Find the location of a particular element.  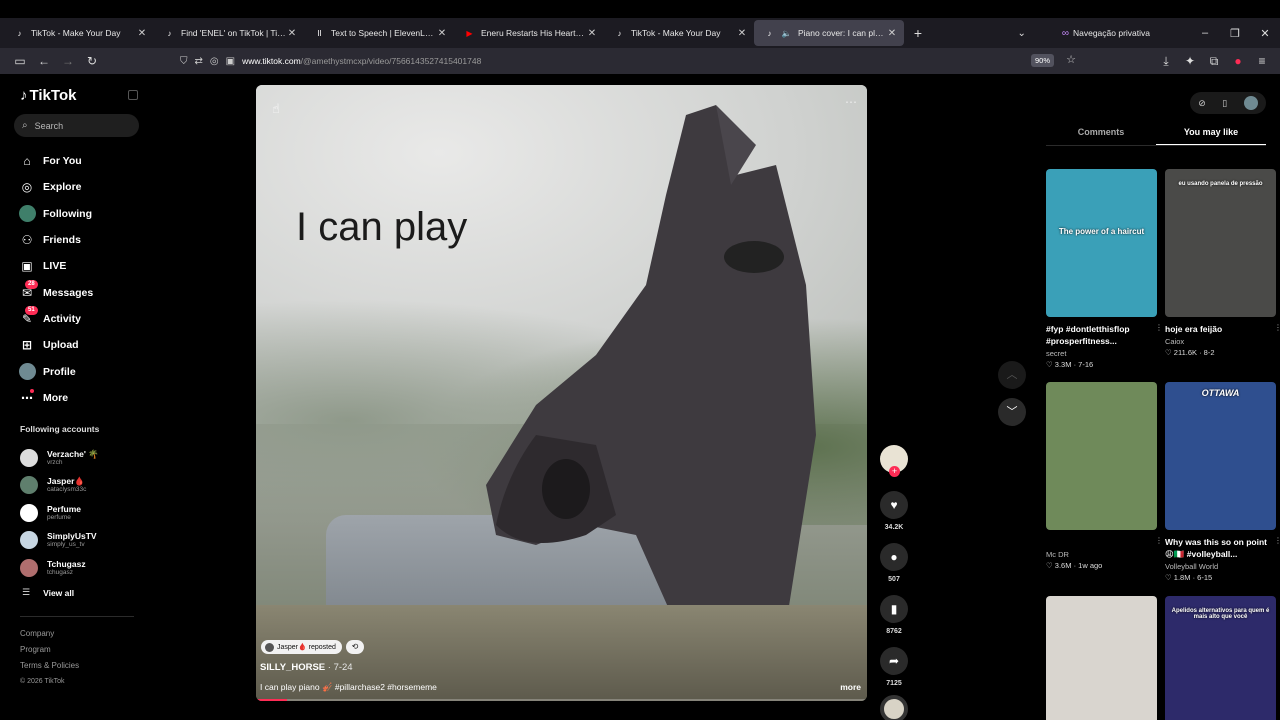

recommended-video-card is located at coordinates (1101, 658).